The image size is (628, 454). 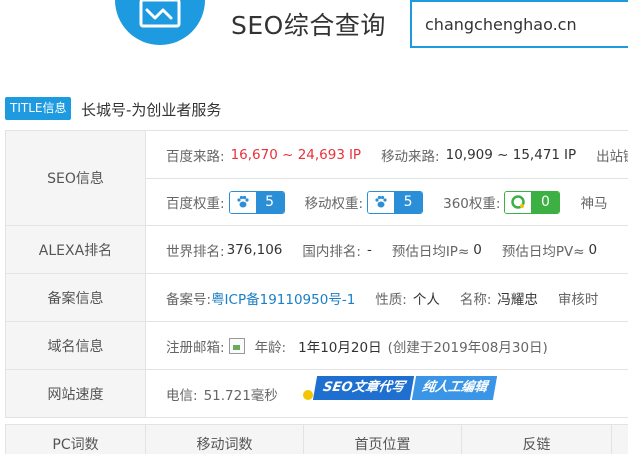 What do you see at coordinates (364, 202) in the screenshot?
I see `mobile-weight: 移动权重: 5` at bounding box center [364, 202].